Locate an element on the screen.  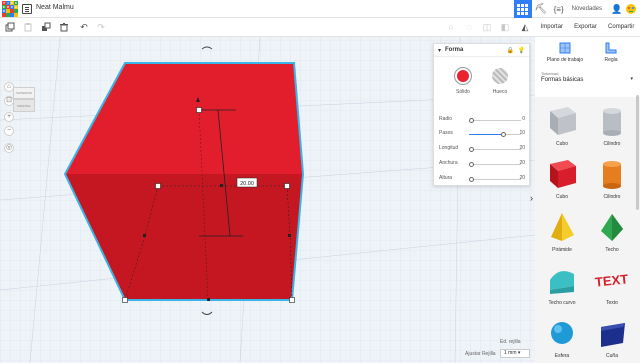
home-view-icon: ⌂ is located at coordinates (9, 87).